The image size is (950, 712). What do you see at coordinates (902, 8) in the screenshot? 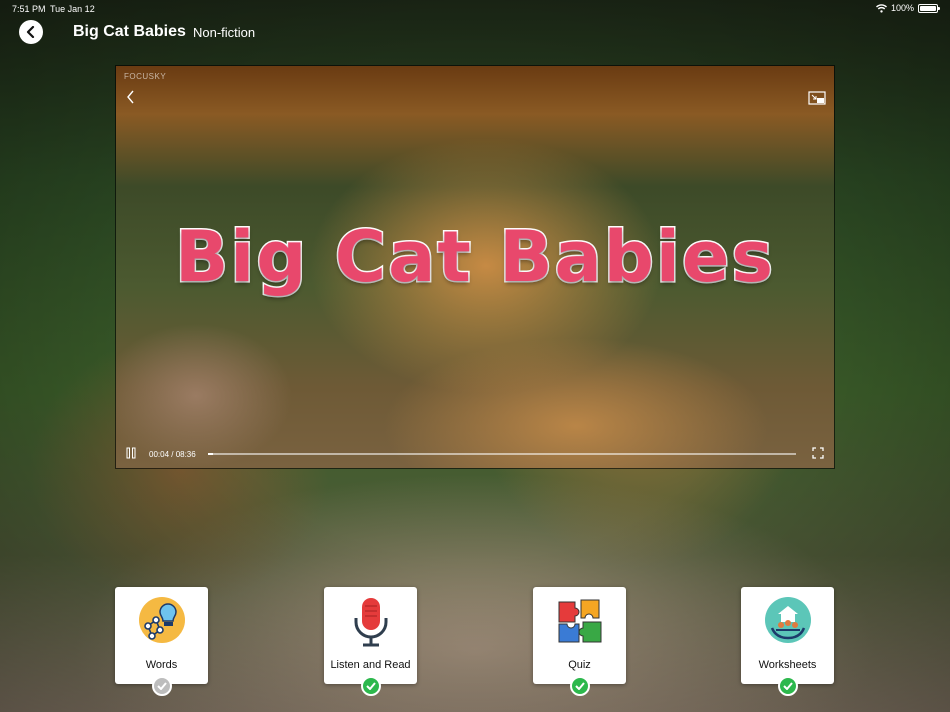
I see `battery-percent: 100%` at bounding box center [902, 8].